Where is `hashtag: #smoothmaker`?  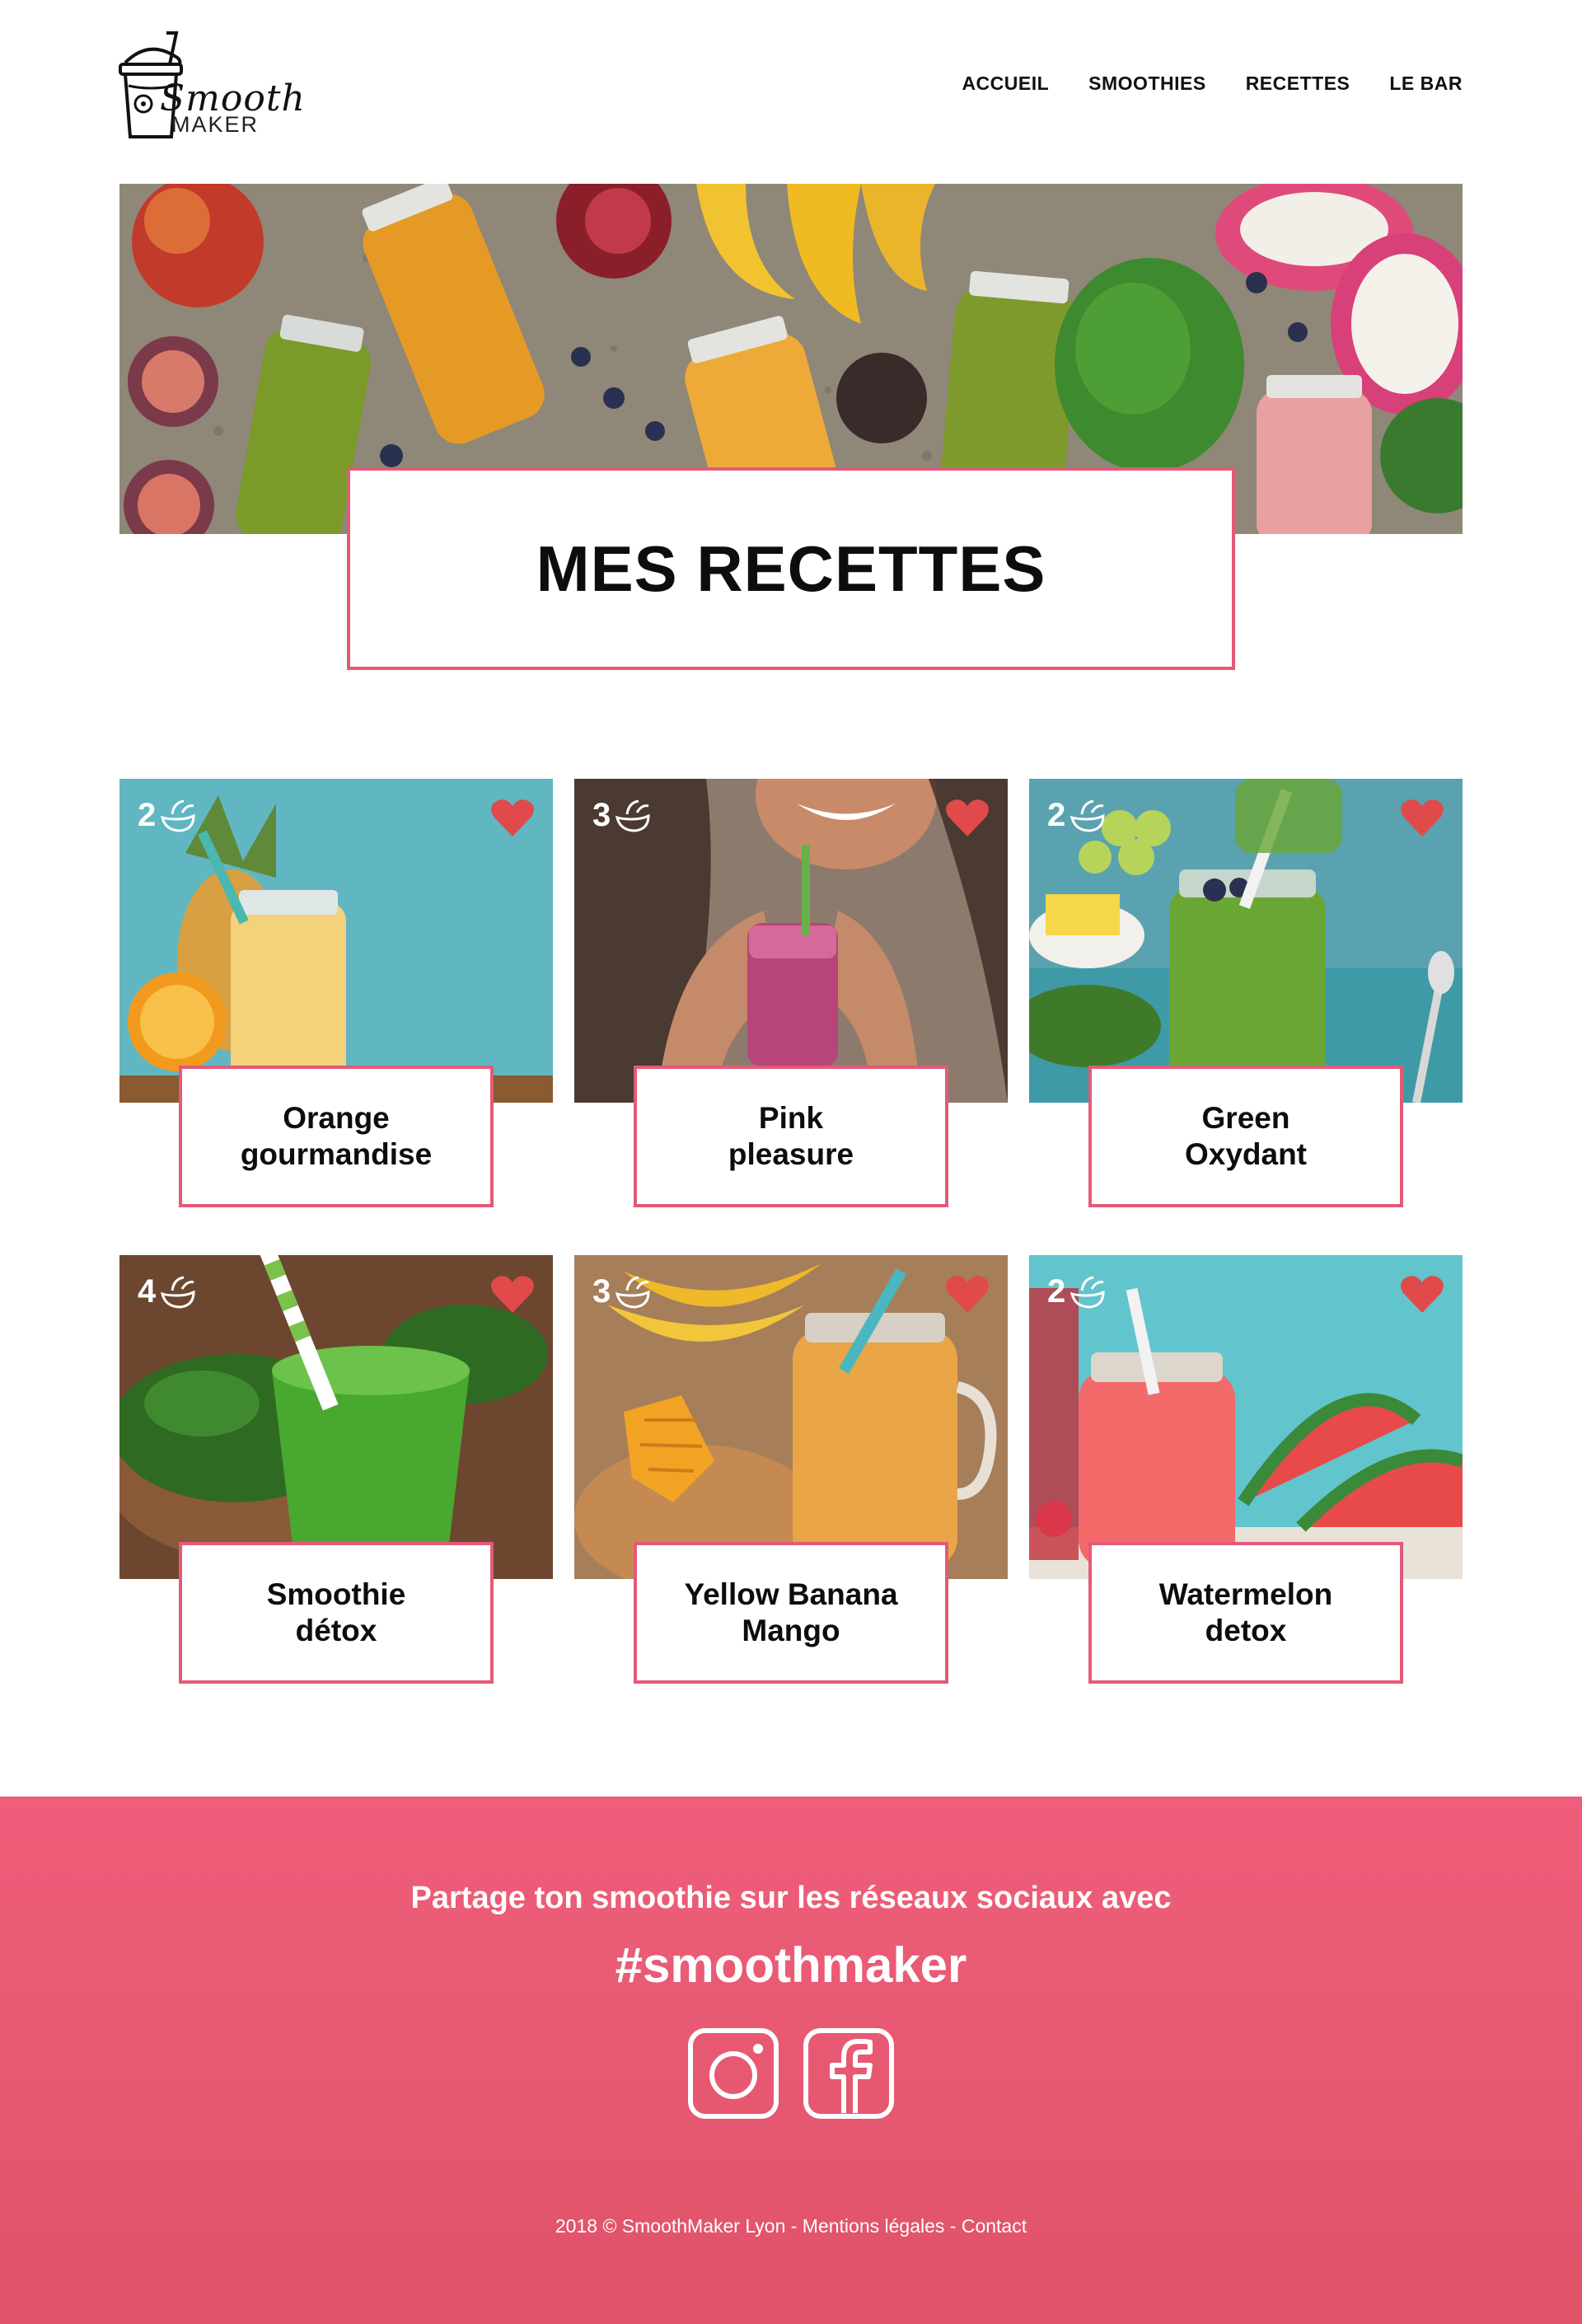 hashtag: #smoothmaker is located at coordinates (791, 1965).